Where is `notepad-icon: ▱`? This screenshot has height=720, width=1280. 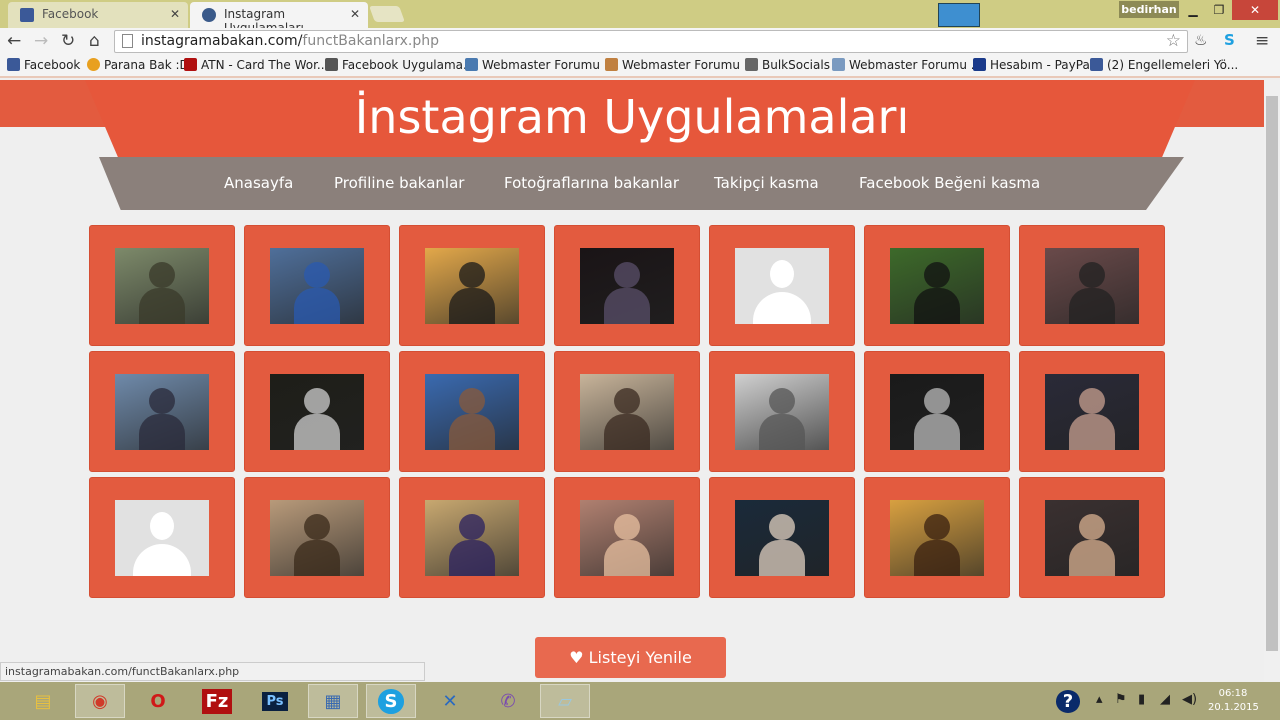 notepad-icon: ▱ is located at coordinates (565, 701).